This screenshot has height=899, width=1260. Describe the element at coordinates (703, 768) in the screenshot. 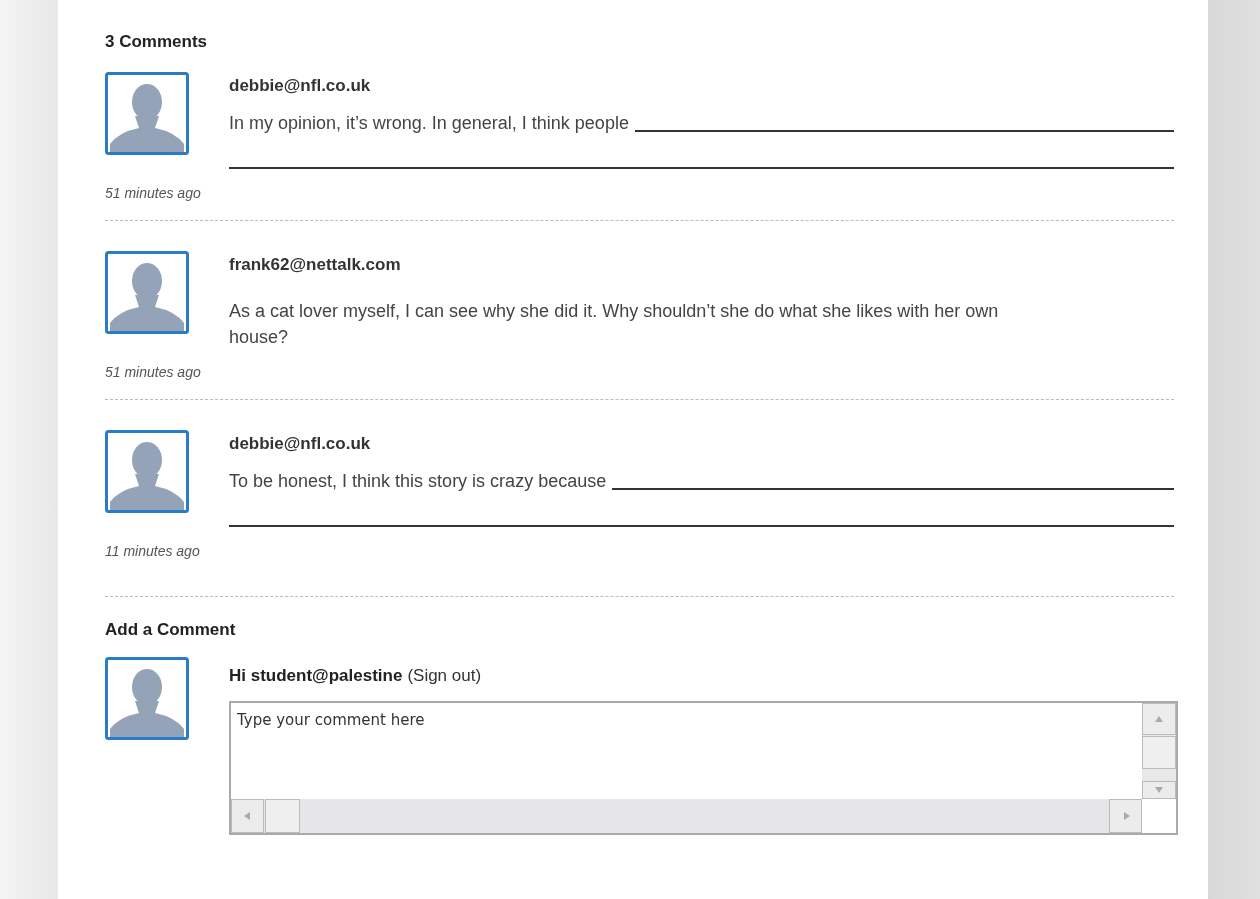

I see `comment-box: Type your comment here` at that location.